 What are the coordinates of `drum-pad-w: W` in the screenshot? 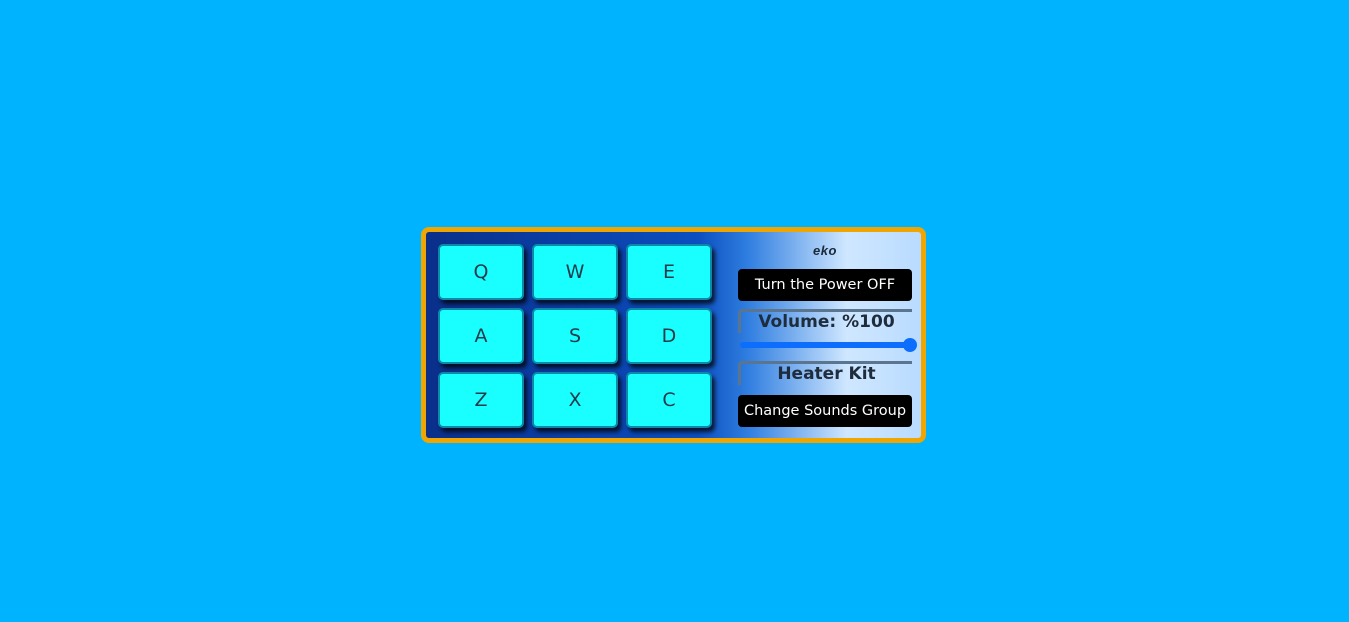 It's located at (575, 272).